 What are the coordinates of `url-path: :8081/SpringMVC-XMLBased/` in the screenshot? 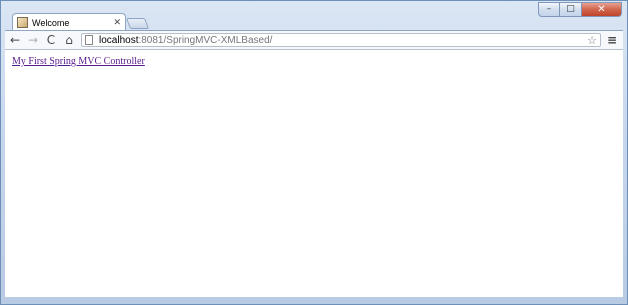 It's located at (205, 40).